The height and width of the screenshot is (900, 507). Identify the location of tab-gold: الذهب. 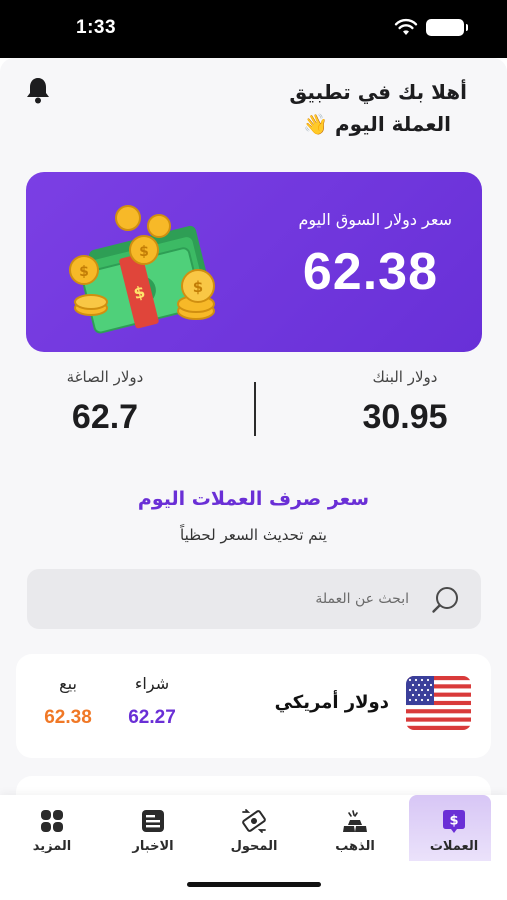
(355, 831).